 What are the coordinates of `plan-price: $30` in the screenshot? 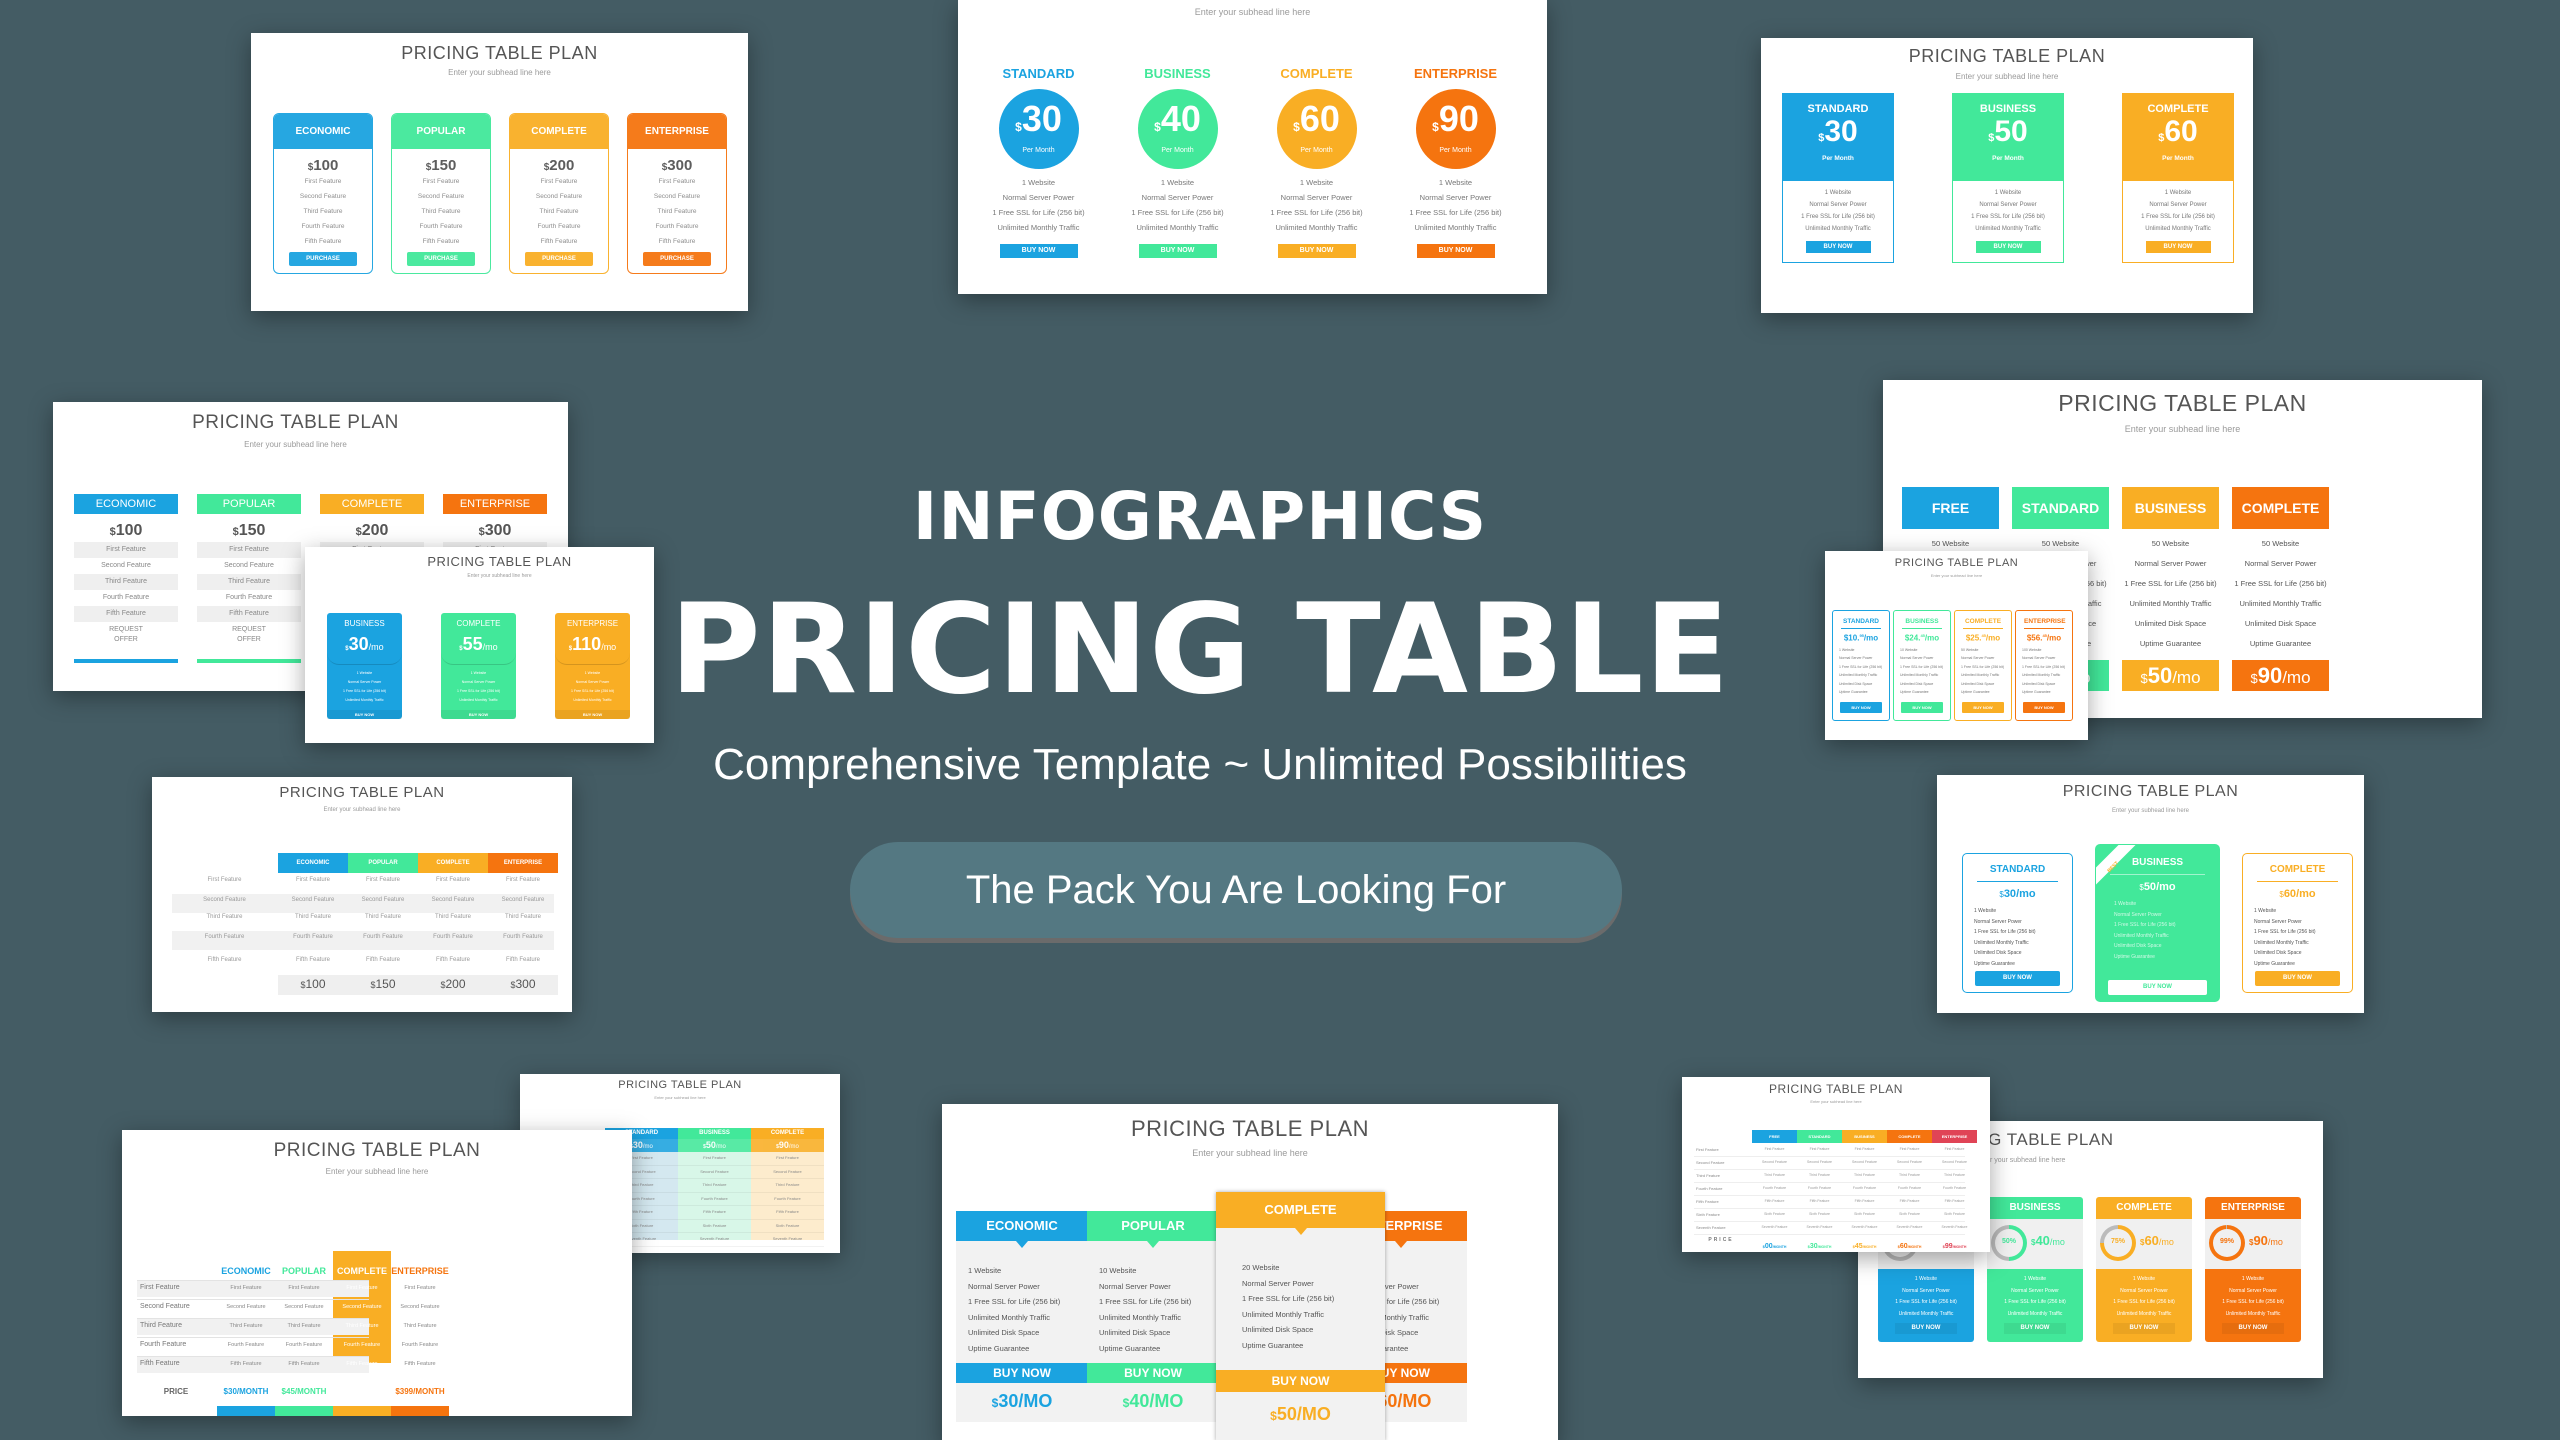 It's located at (1039, 118).